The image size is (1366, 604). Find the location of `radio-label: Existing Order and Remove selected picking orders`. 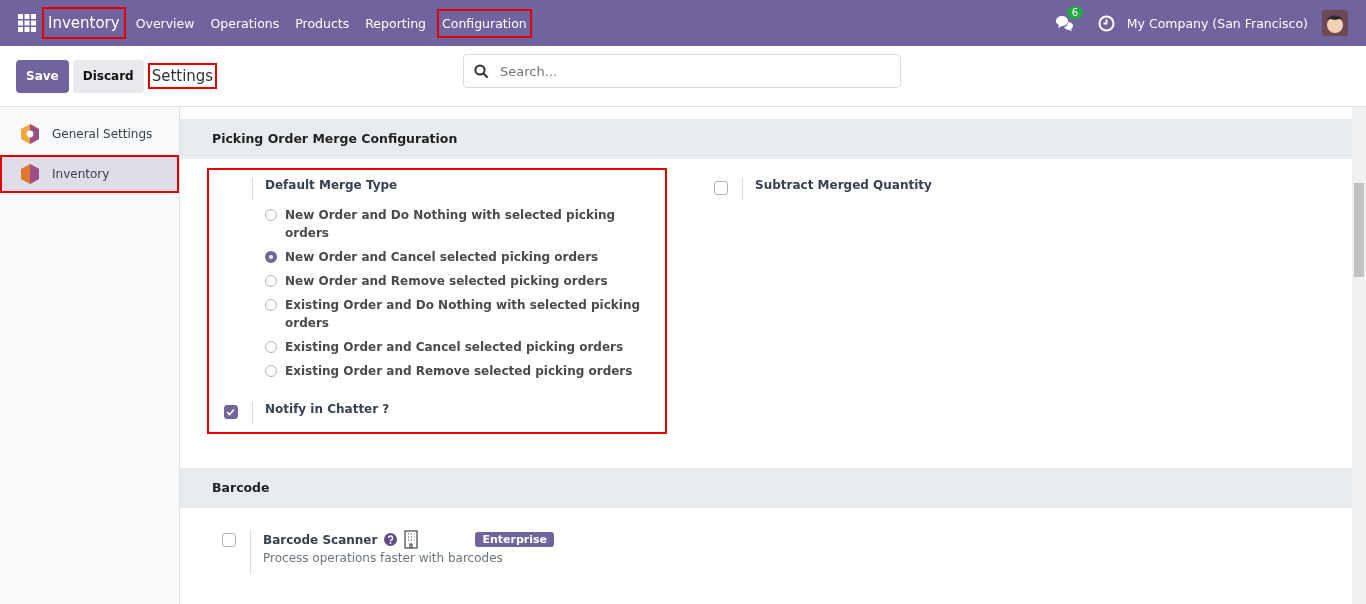

radio-label: Existing Order and Remove selected picking orders is located at coordinates (459, 371).